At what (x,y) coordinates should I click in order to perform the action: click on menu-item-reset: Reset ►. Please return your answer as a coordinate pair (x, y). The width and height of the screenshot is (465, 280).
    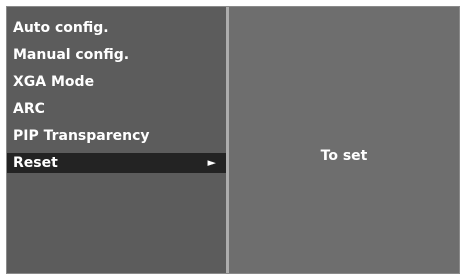
    Looking at the image, I should click on (116, 163).